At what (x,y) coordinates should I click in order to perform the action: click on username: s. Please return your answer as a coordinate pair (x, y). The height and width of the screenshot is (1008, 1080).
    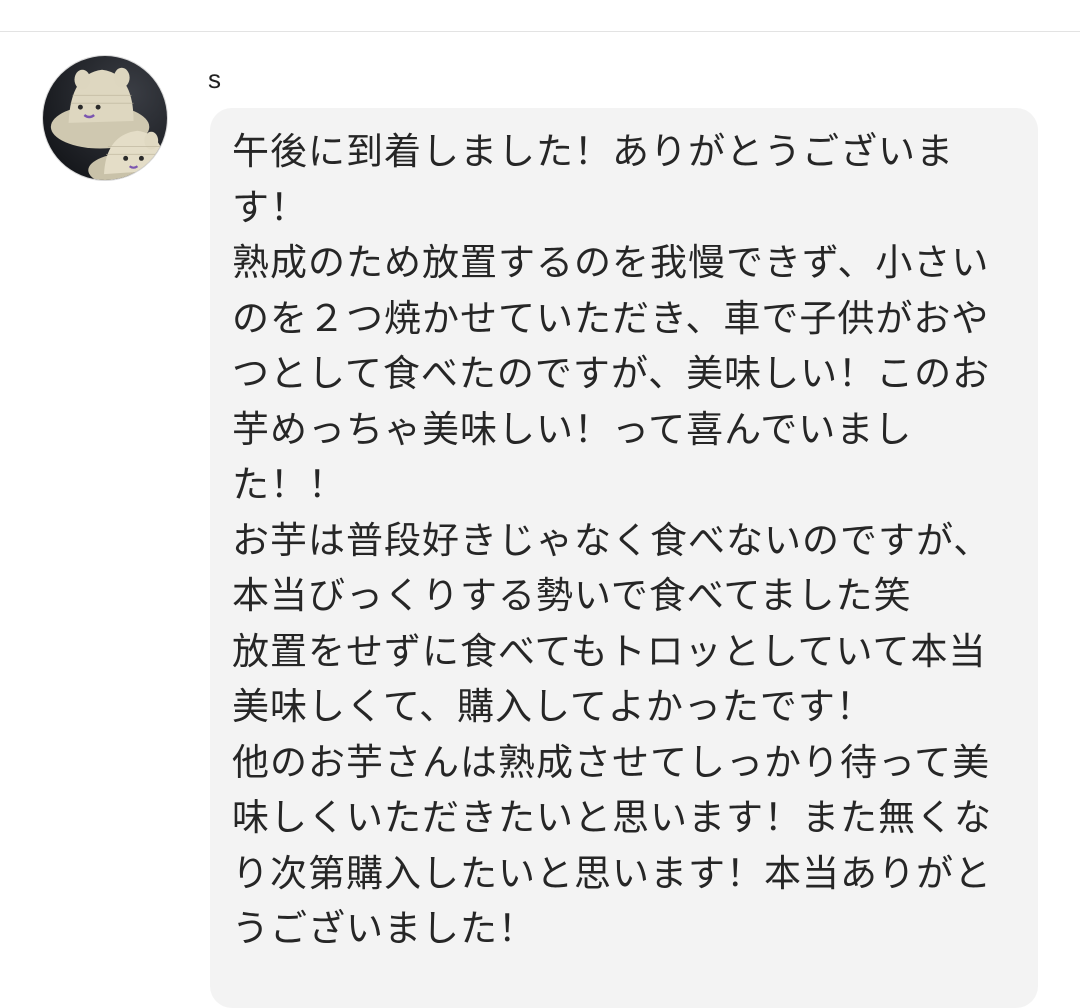
    Looking at the image, I should click on (214, 79).